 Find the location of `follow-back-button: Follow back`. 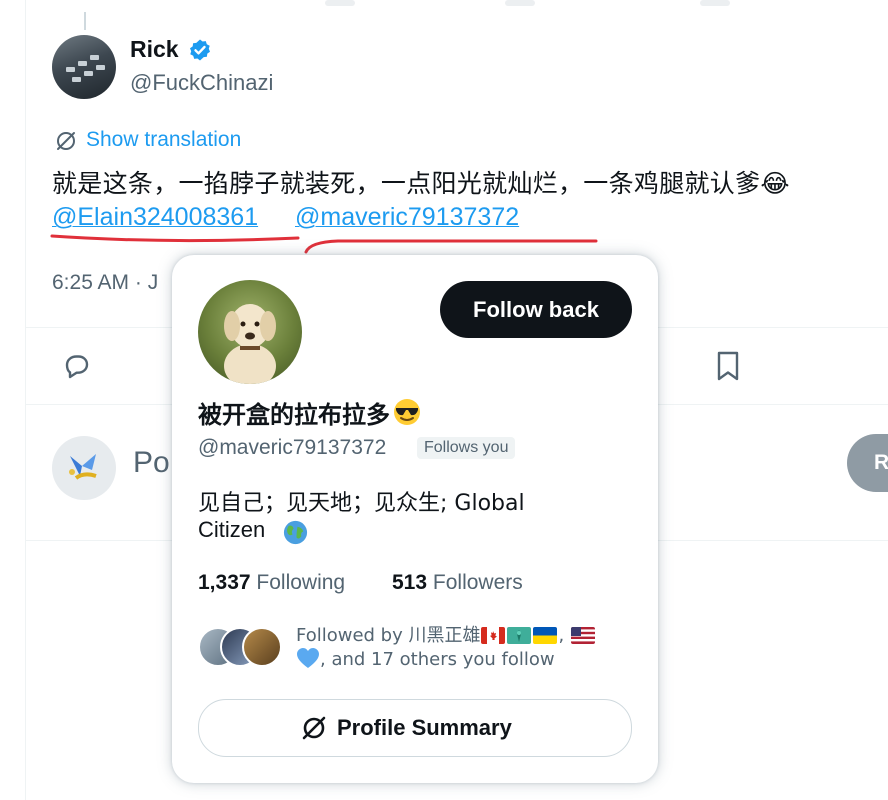

follow-back-button: Follow back is located at coordinates (536, 309).